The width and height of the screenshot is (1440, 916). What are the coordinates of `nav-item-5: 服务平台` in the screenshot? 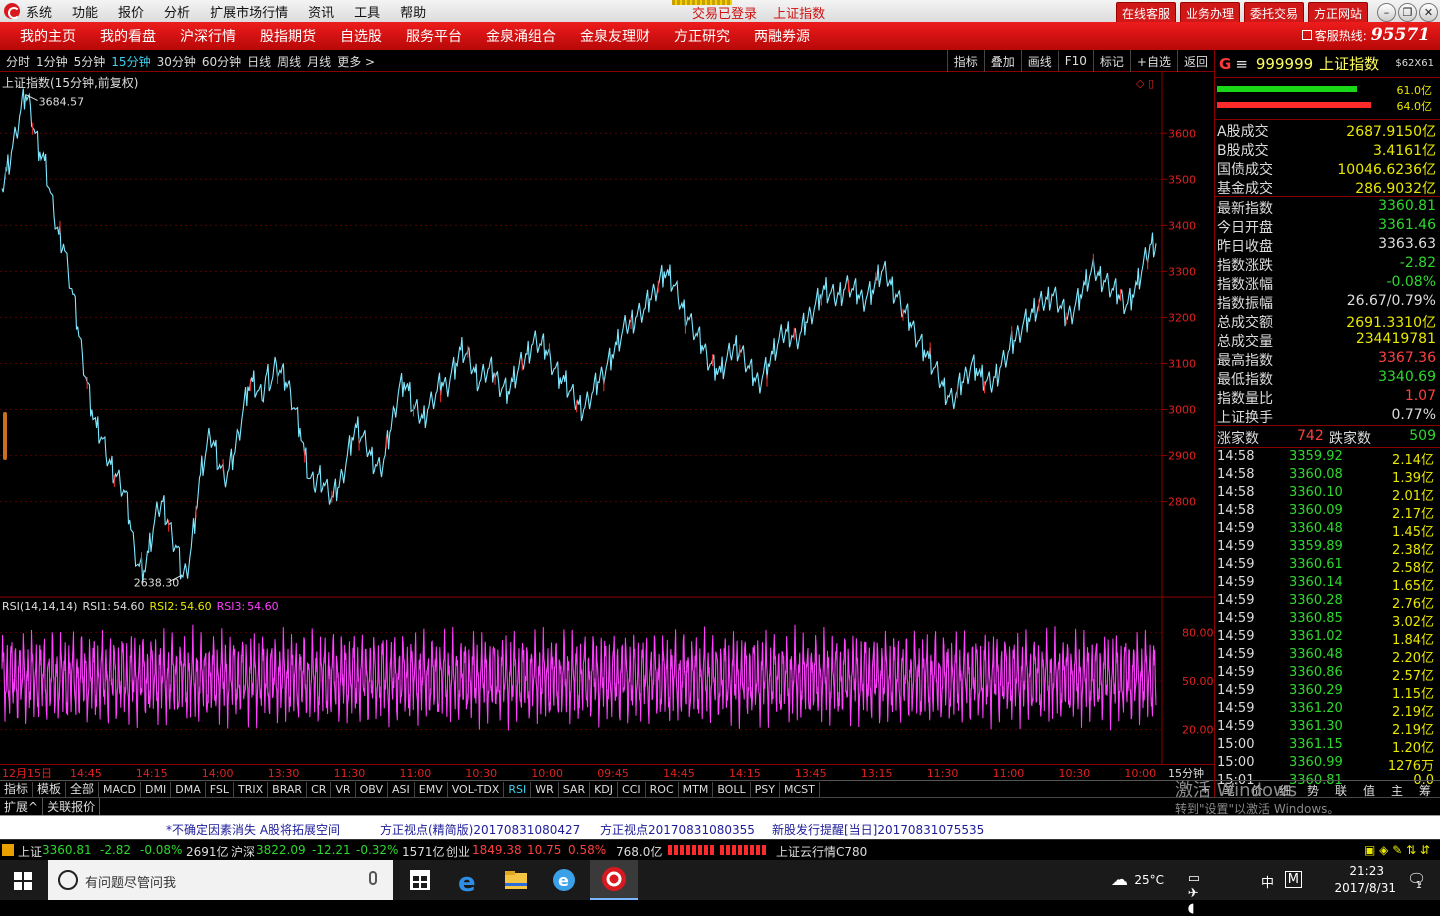 It's located at (434, 36).